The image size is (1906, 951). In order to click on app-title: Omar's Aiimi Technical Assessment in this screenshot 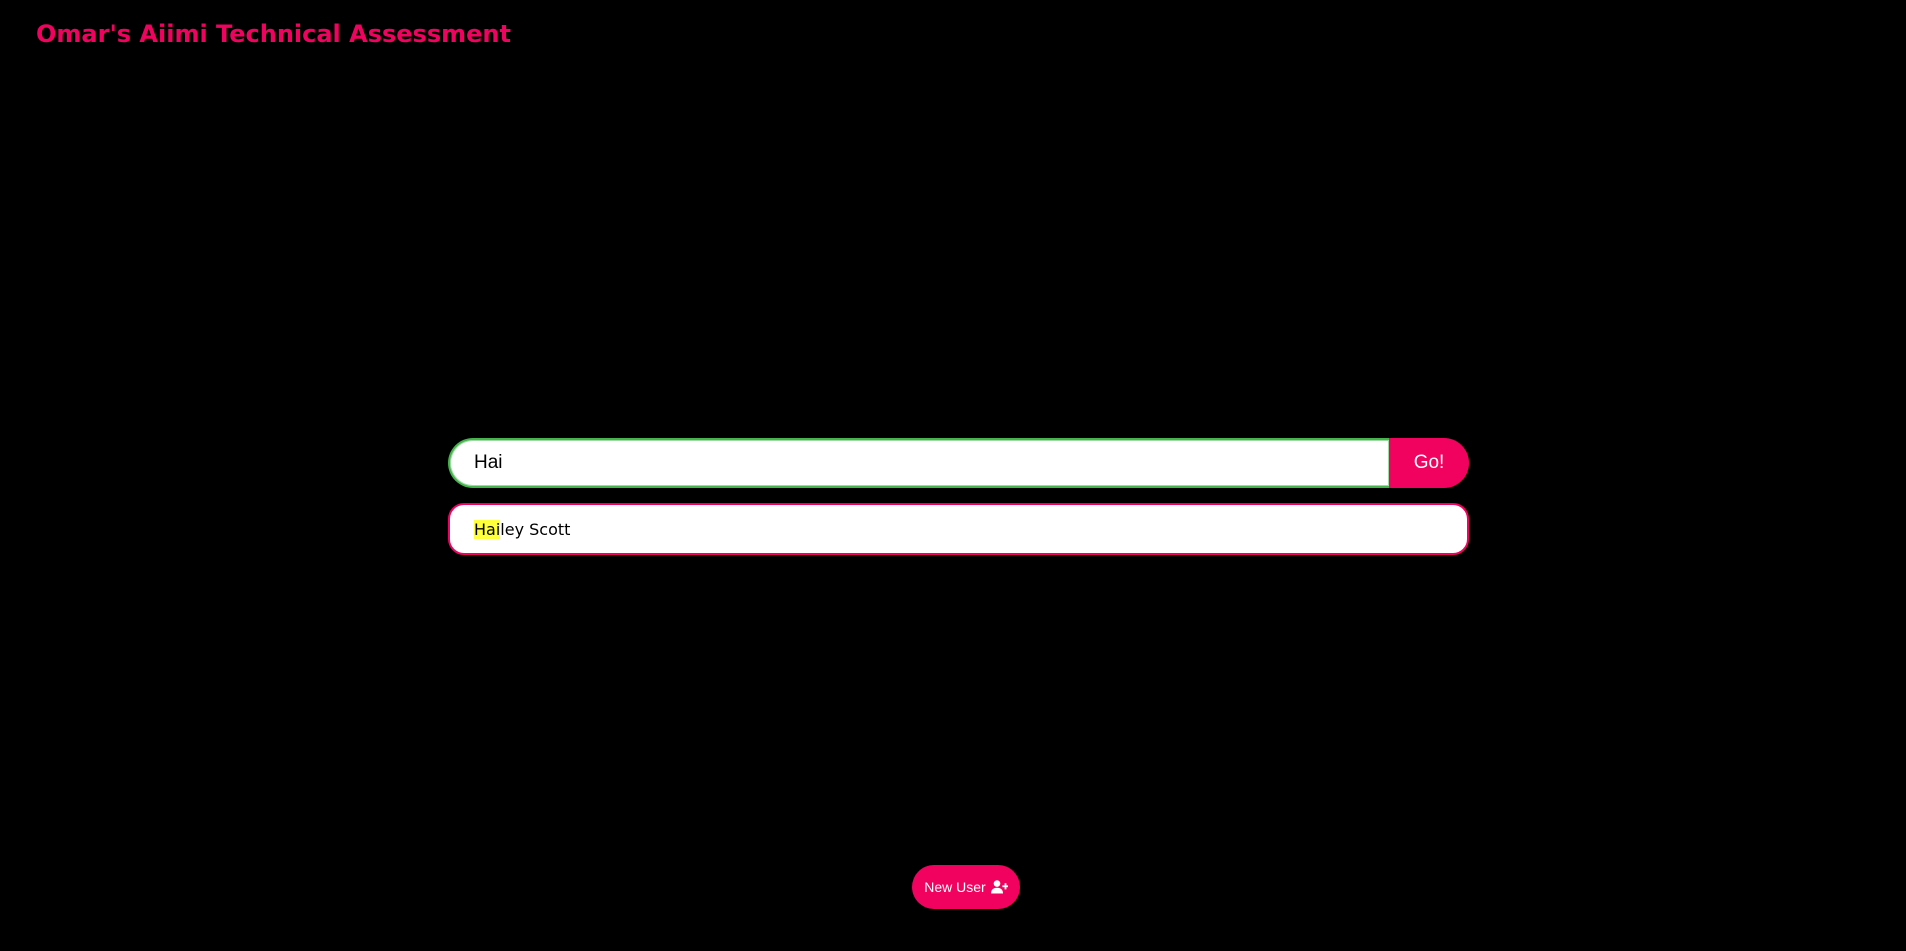, I will do `click(273, 34)`.